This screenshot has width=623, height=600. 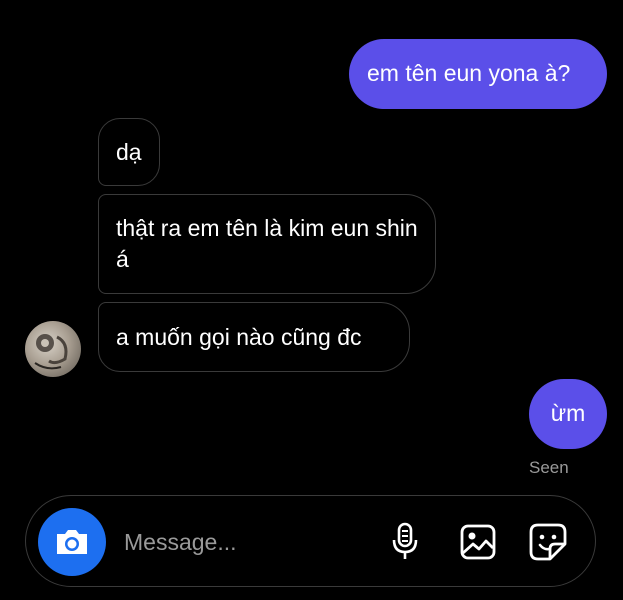 I want to click on message-incoming: dạ, so click(x=129, y=152).